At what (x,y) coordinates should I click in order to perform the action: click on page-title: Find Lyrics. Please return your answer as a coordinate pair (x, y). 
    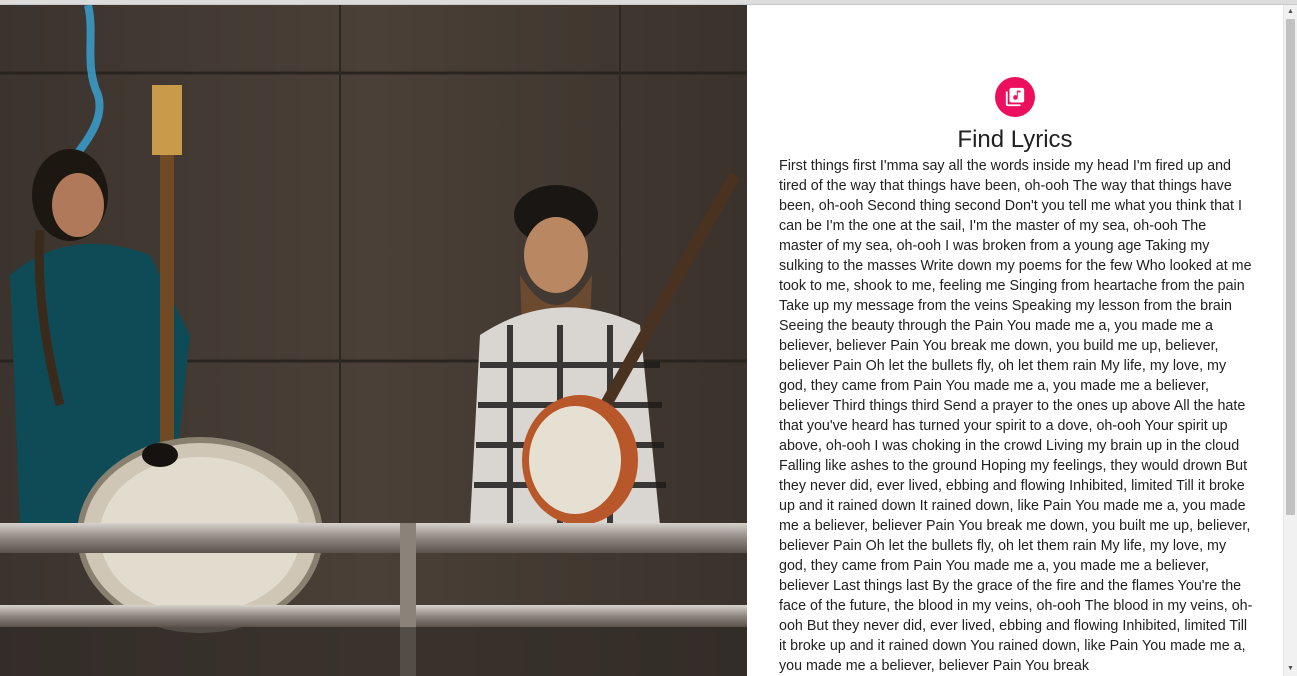
    Looking at the image, I should click on (1015, 139).